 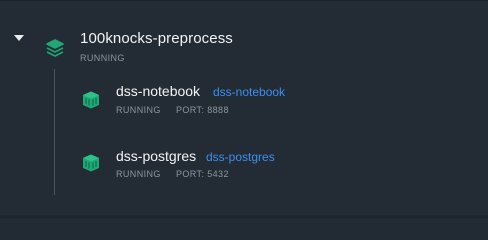 I want to click on container-port: PORT: 8888, so click(x=202, y=110).